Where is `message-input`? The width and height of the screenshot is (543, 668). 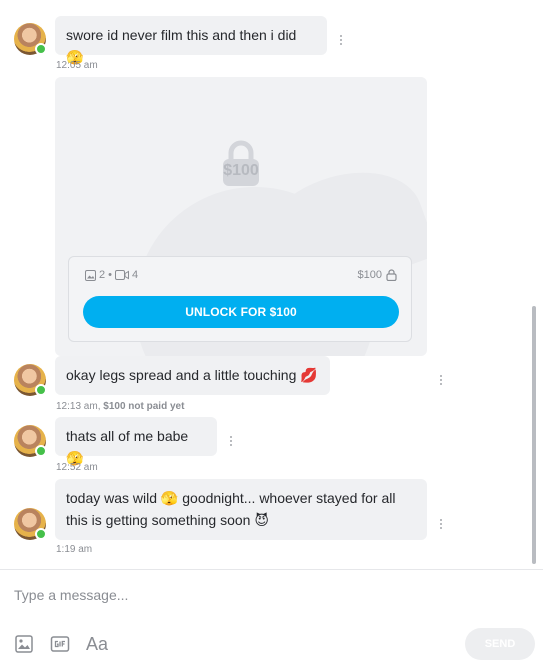 message-input is located at coordinates (264, 595).